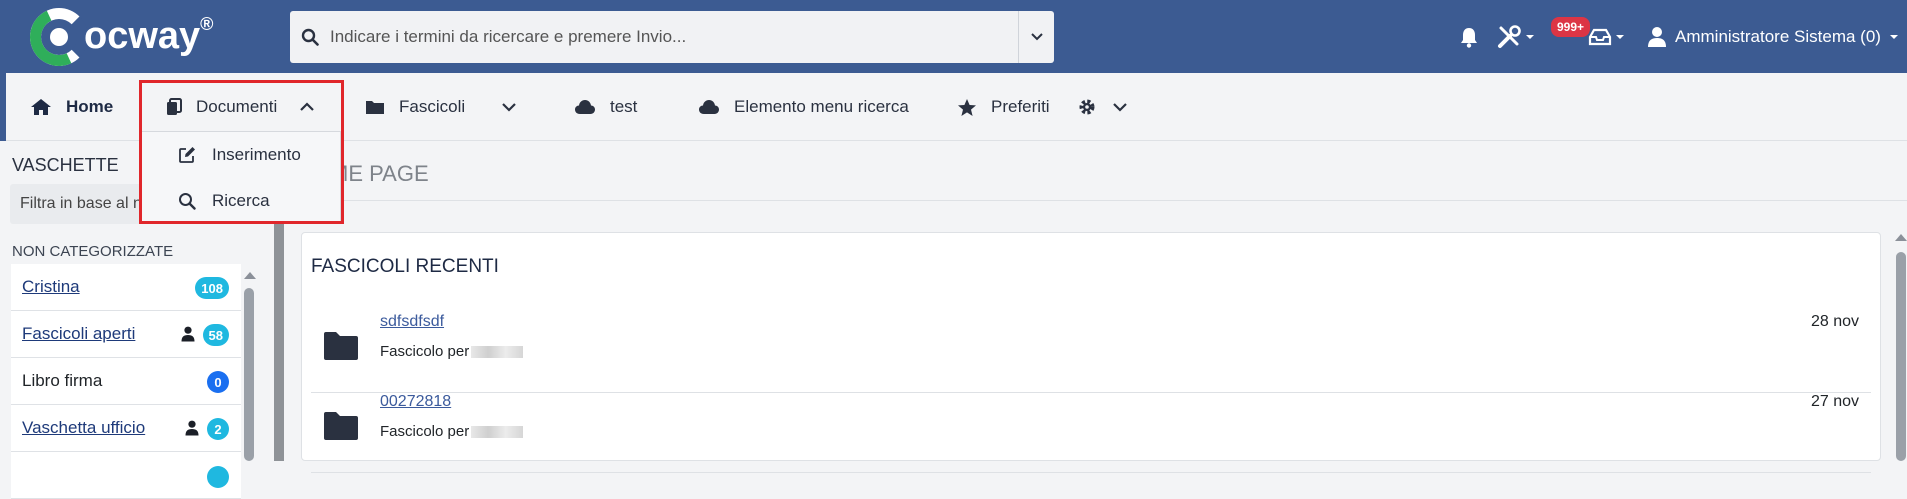 Image resolution: width=1907 pixels, height=499 pixels. I want to click on sidebar-item-vaschetta-ufficio: Vaschetta ufficio 2, so click(126, 428).